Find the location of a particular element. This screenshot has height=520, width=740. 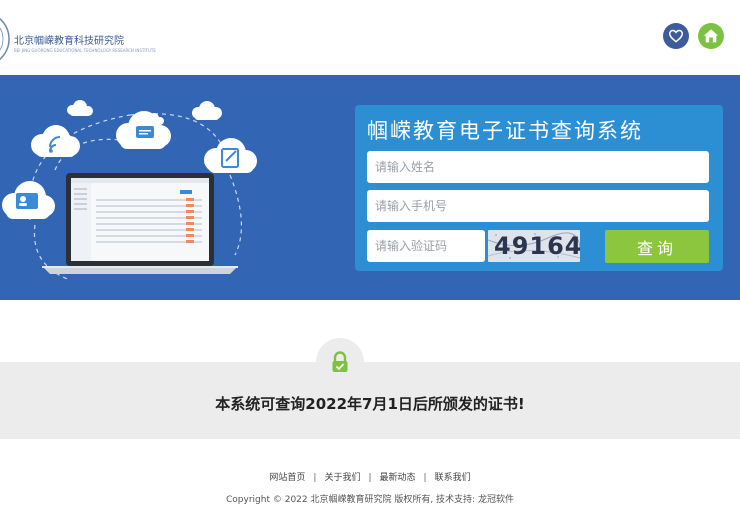

wifi-cloud-icon is located at coordinates (55, 141).